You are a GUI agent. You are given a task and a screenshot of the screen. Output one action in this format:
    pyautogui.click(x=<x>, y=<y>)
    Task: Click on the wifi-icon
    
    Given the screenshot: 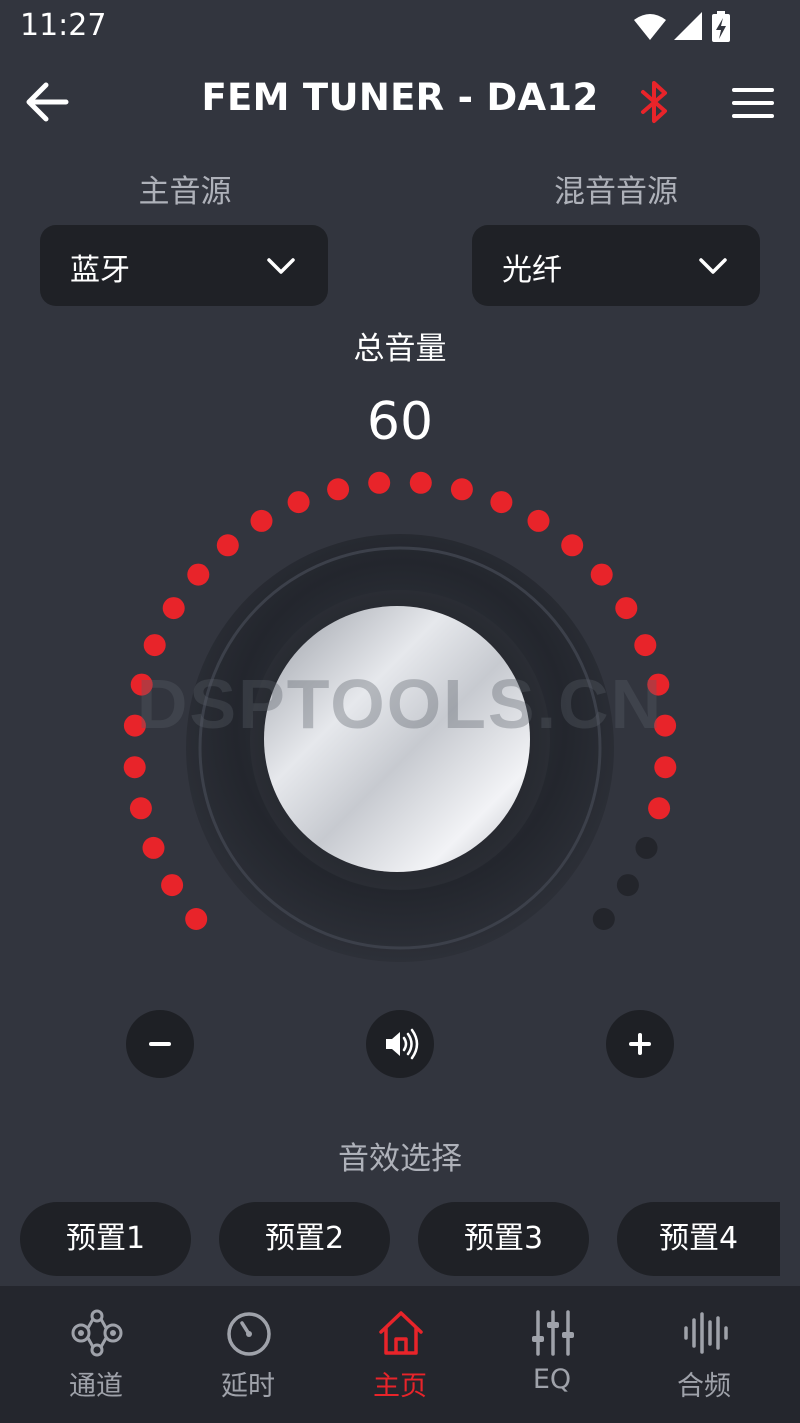 What is the action you would take?
    pyautogui.click(x=650, y=27)
    